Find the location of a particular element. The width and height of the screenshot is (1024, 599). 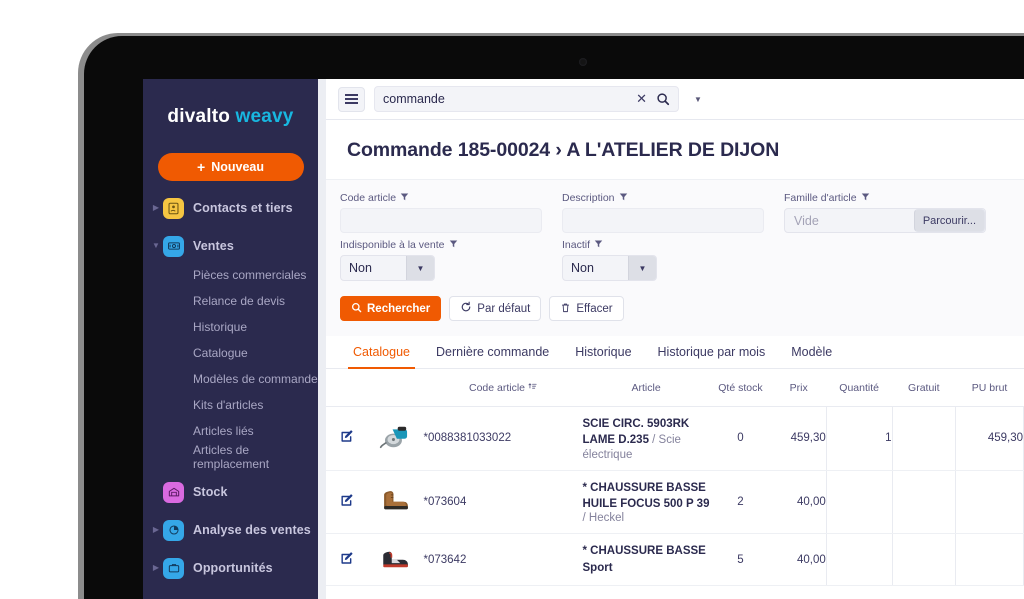

sidebar-group-stock: Stock is located at coordinates (230, 492).